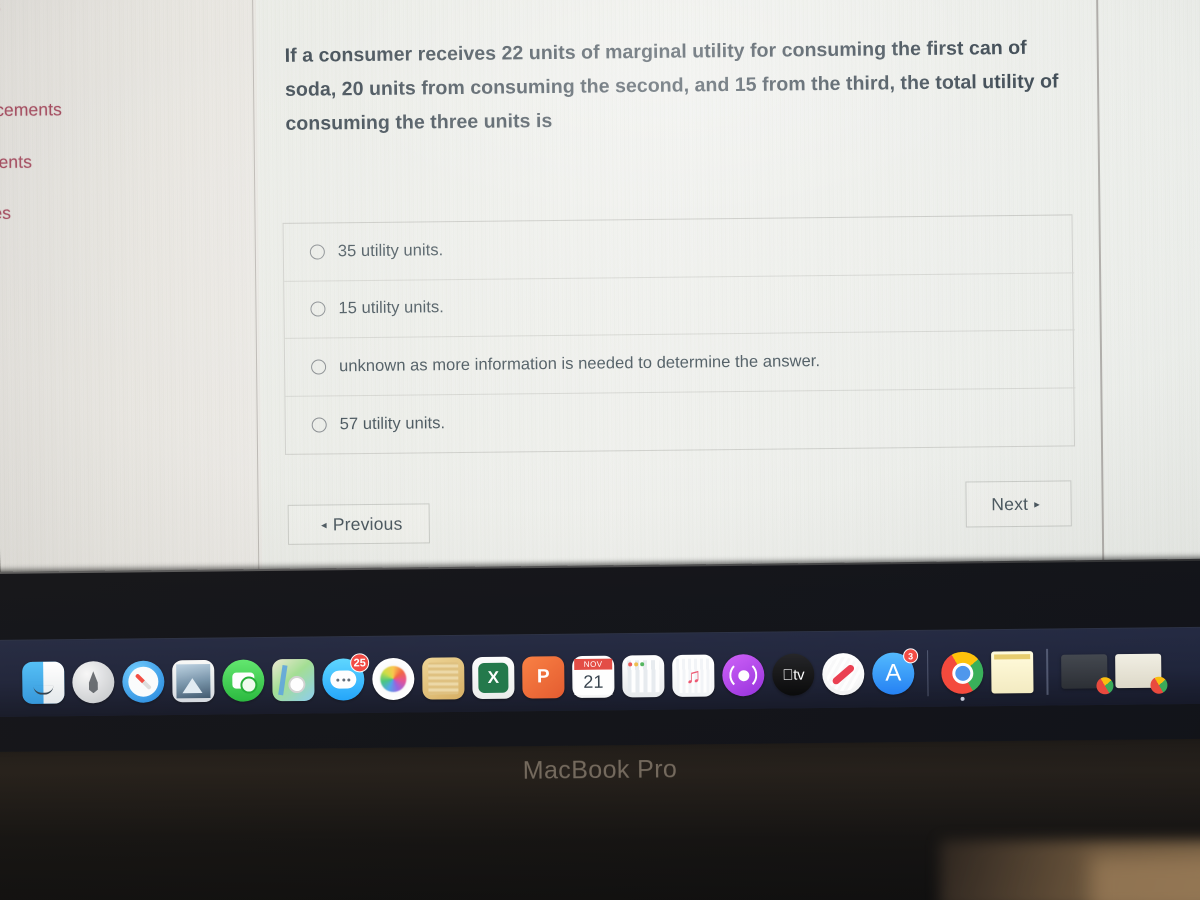 The width and height of the screenshot is (1200, 900). I want to click on safari-icon, so click(143, 681).